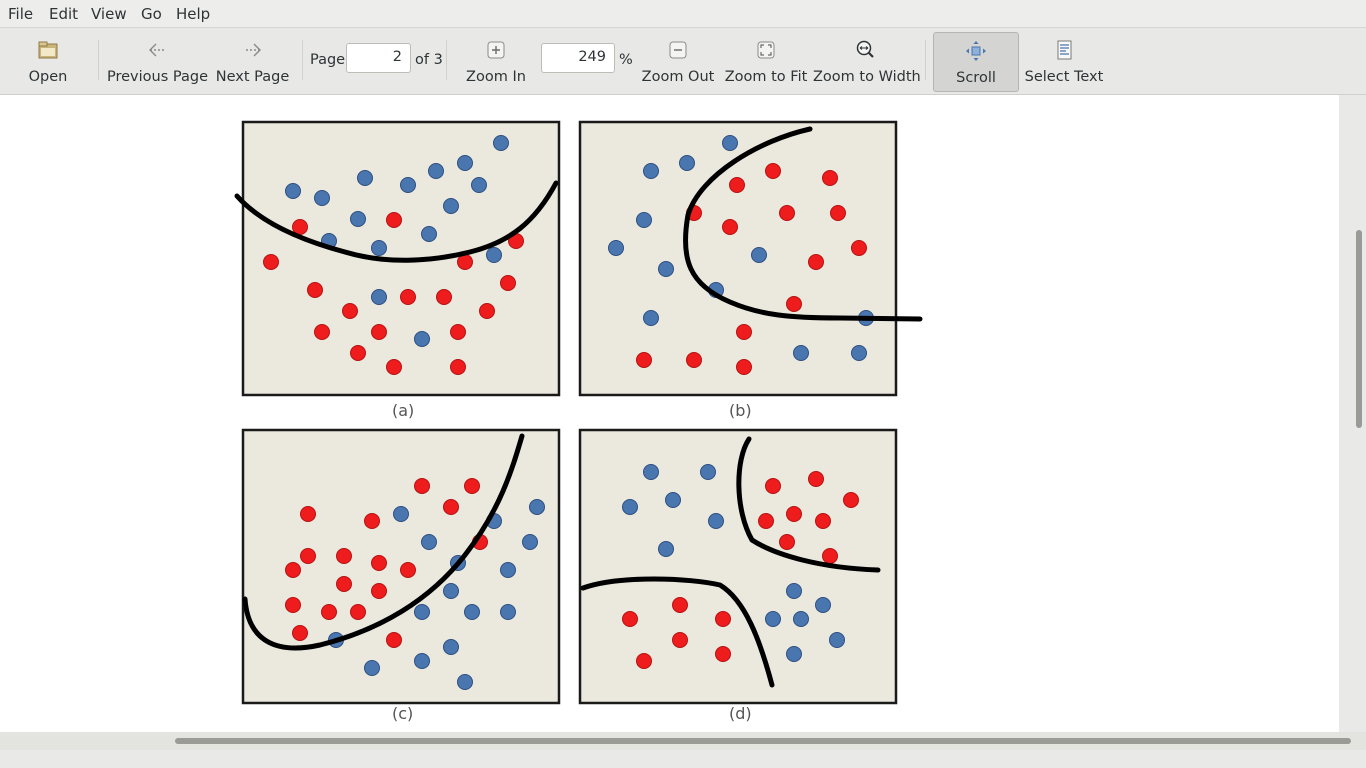  I want to click on page-number-field: 2, so click(378, 58).